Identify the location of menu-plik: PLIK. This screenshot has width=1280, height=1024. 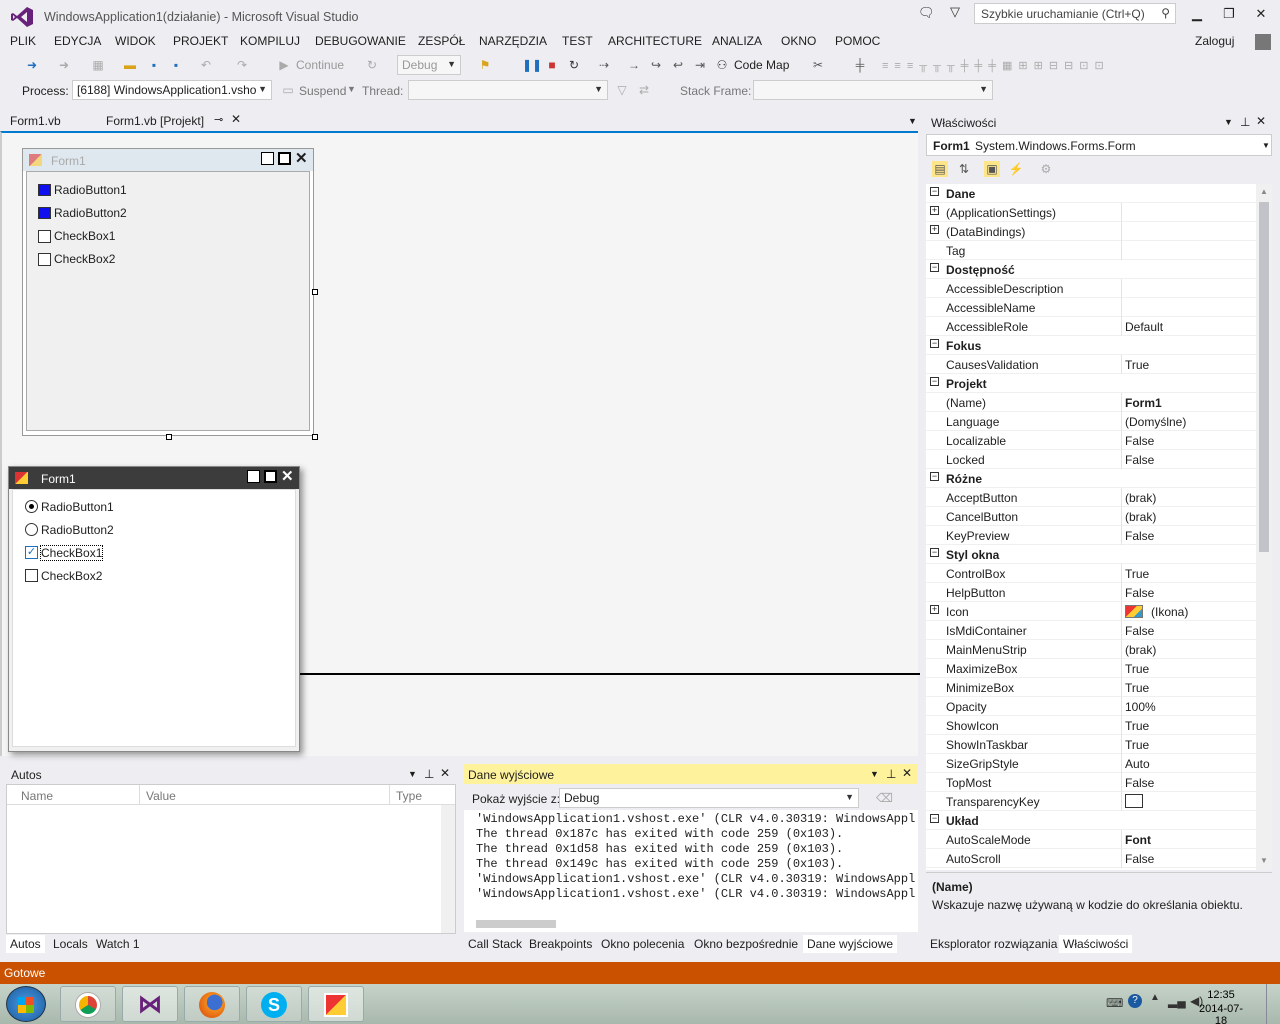
(23, 40).